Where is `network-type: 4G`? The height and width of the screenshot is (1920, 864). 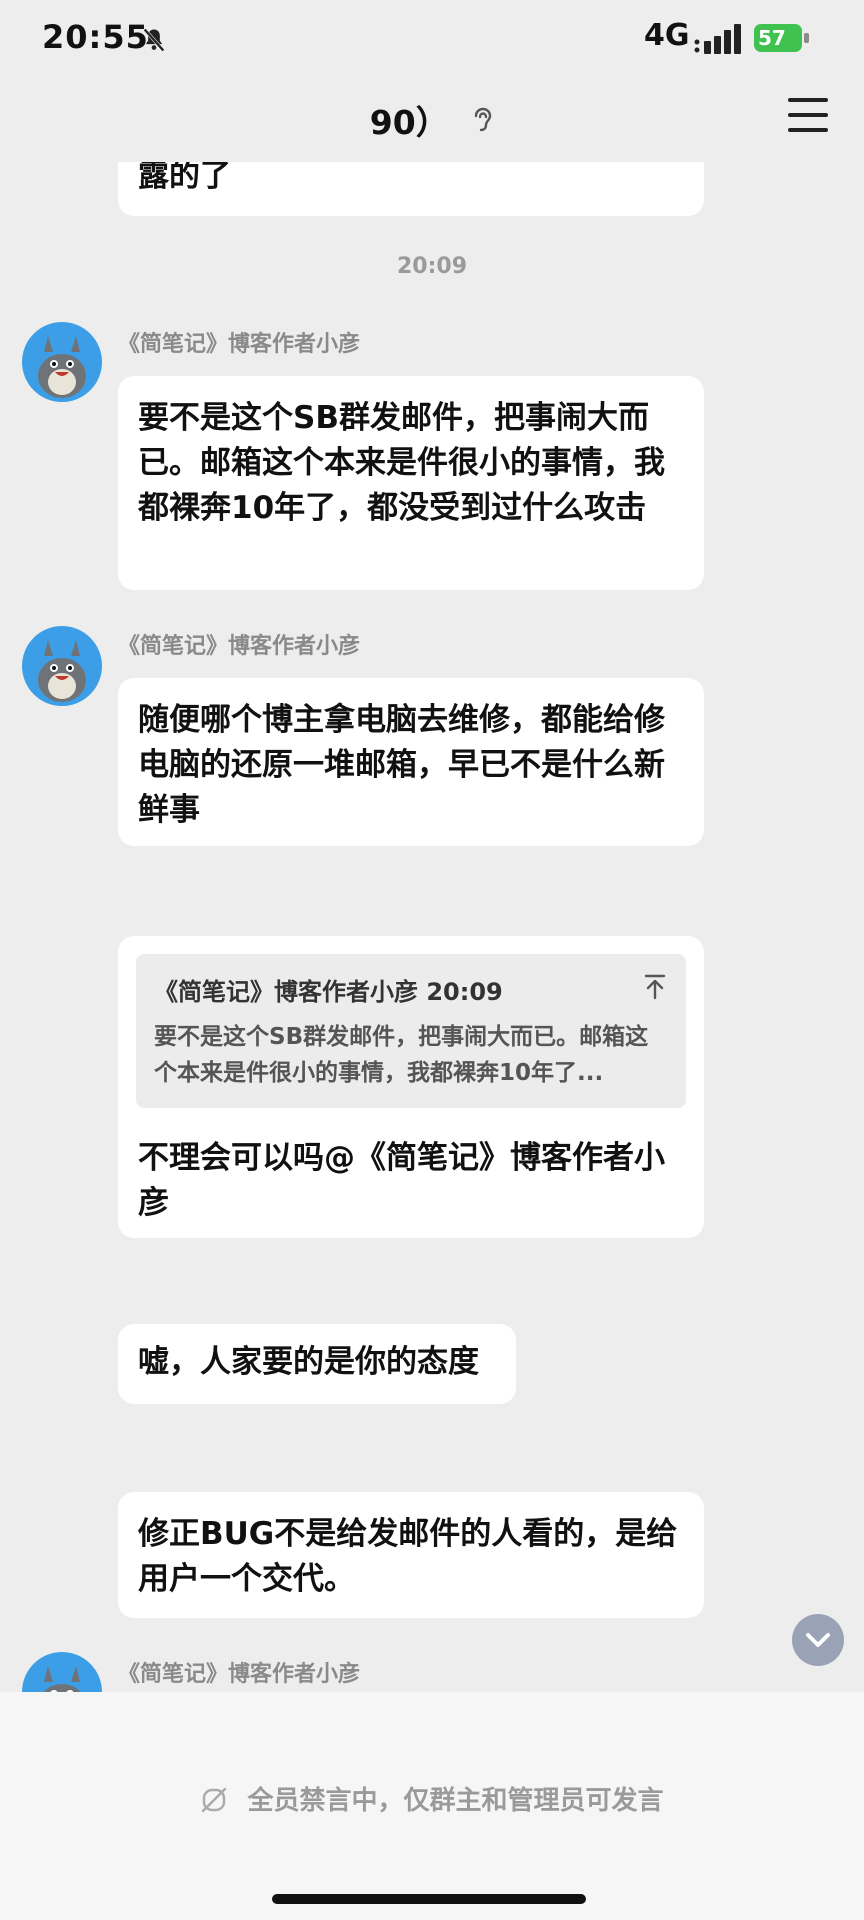
network-type: 4G is located at coordinates (667, 35).